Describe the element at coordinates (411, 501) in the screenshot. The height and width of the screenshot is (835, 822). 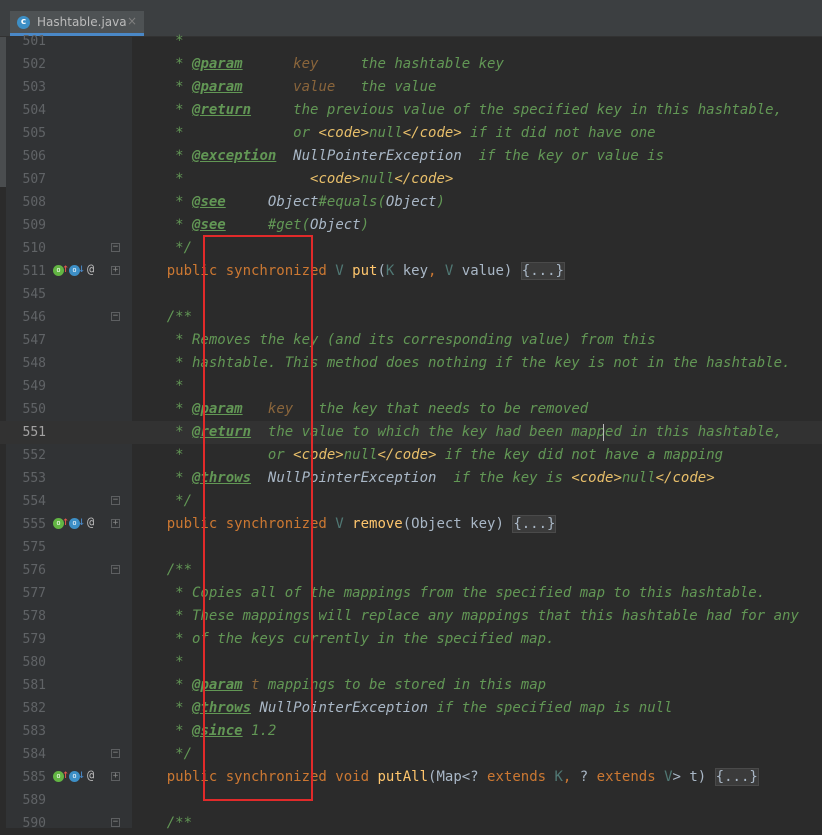
I see `code-line: 554 − */` at that location.